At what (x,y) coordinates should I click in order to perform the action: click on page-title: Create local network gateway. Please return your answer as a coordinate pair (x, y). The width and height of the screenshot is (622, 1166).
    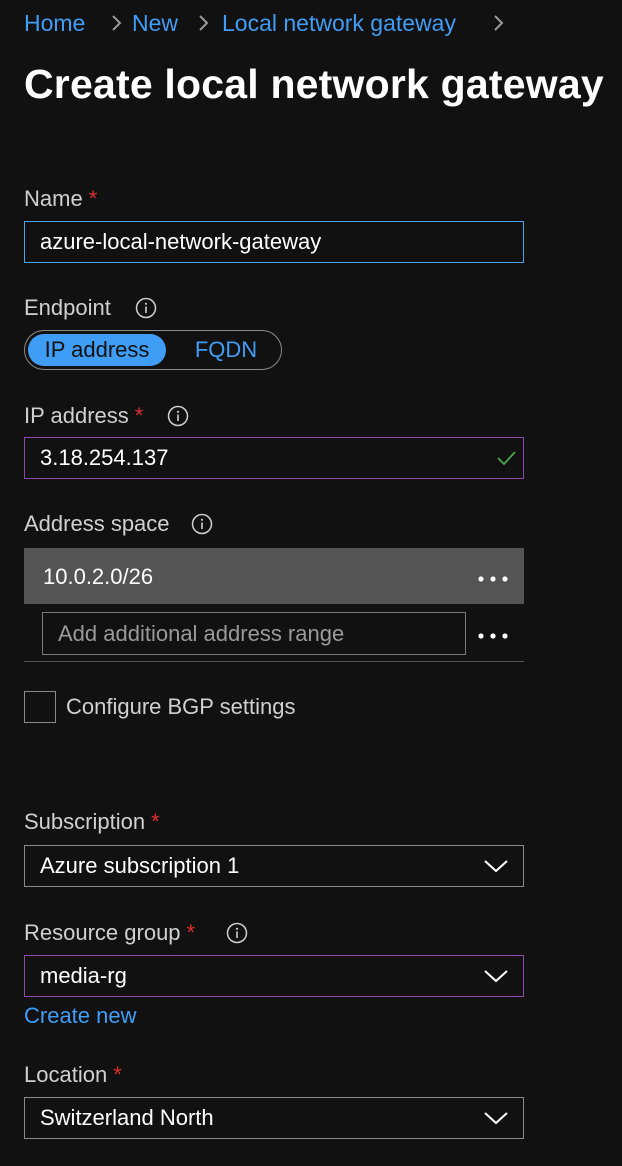
    Looking at the image, I should click on (314, 84).